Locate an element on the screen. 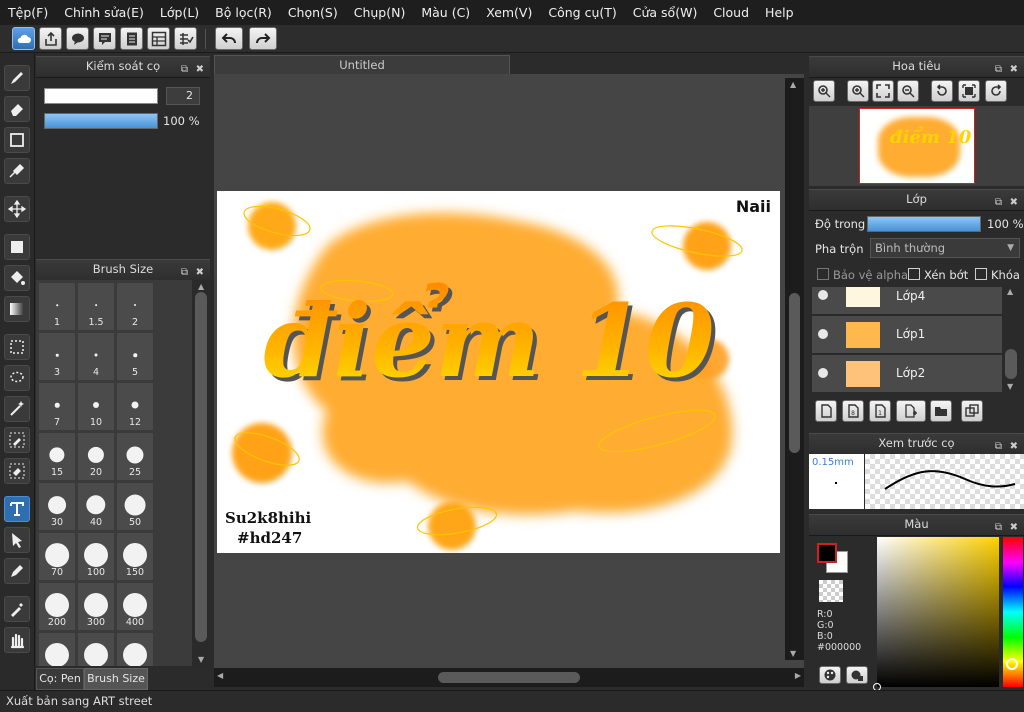  layer-row: Lớp4 is located at coordinates (907, 301).